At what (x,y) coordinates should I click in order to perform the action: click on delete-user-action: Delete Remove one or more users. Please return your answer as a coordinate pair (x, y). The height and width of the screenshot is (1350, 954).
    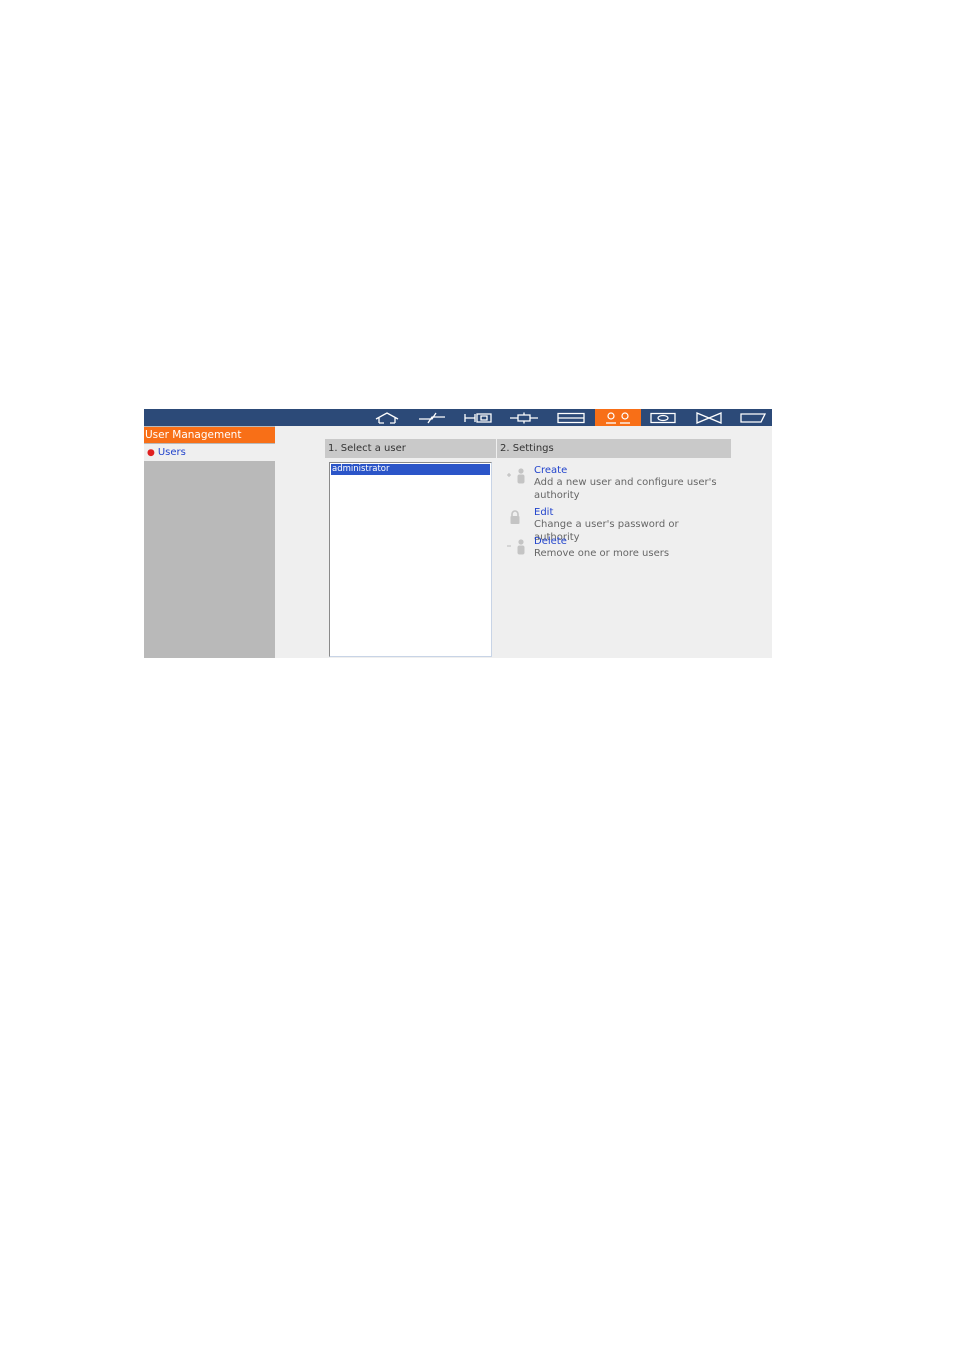
    Looking at the image, I should click on (621, 549).